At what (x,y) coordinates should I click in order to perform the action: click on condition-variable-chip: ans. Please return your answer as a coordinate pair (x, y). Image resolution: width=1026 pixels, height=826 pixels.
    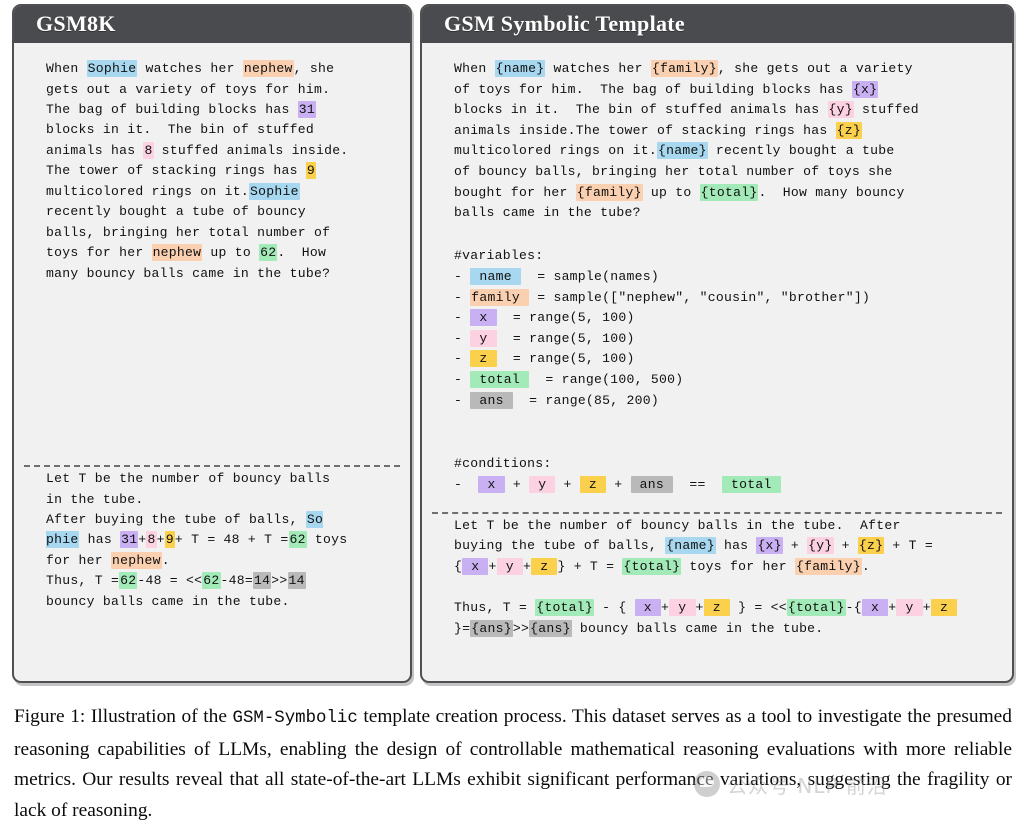
    Looking at the image, I should click on (652, 484).